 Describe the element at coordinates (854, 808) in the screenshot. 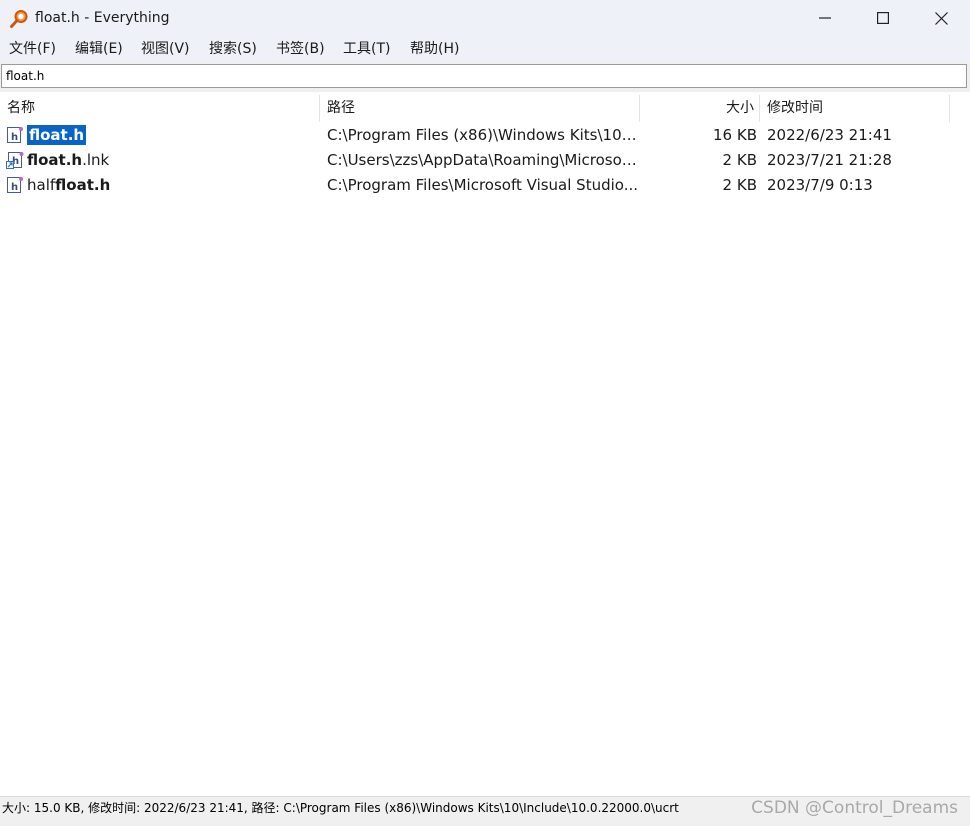

I see `watermark: CSDN @Control_Dreams` at that location.